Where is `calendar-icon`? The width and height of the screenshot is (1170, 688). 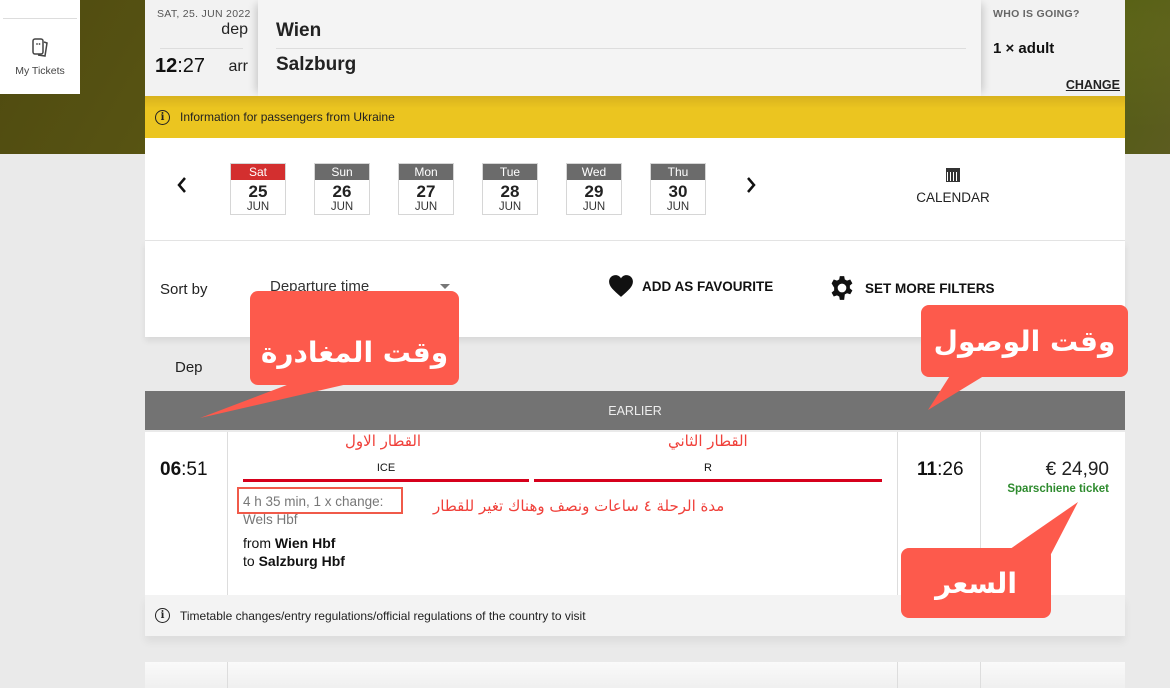
calendar-icon is located at coordinates (953, 175).